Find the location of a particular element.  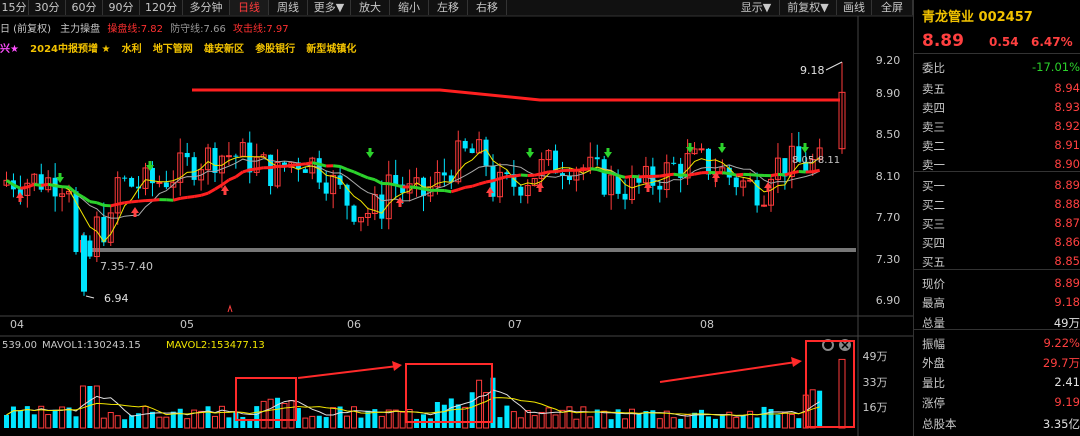

high-pointer is located at coordinates (834, 66).